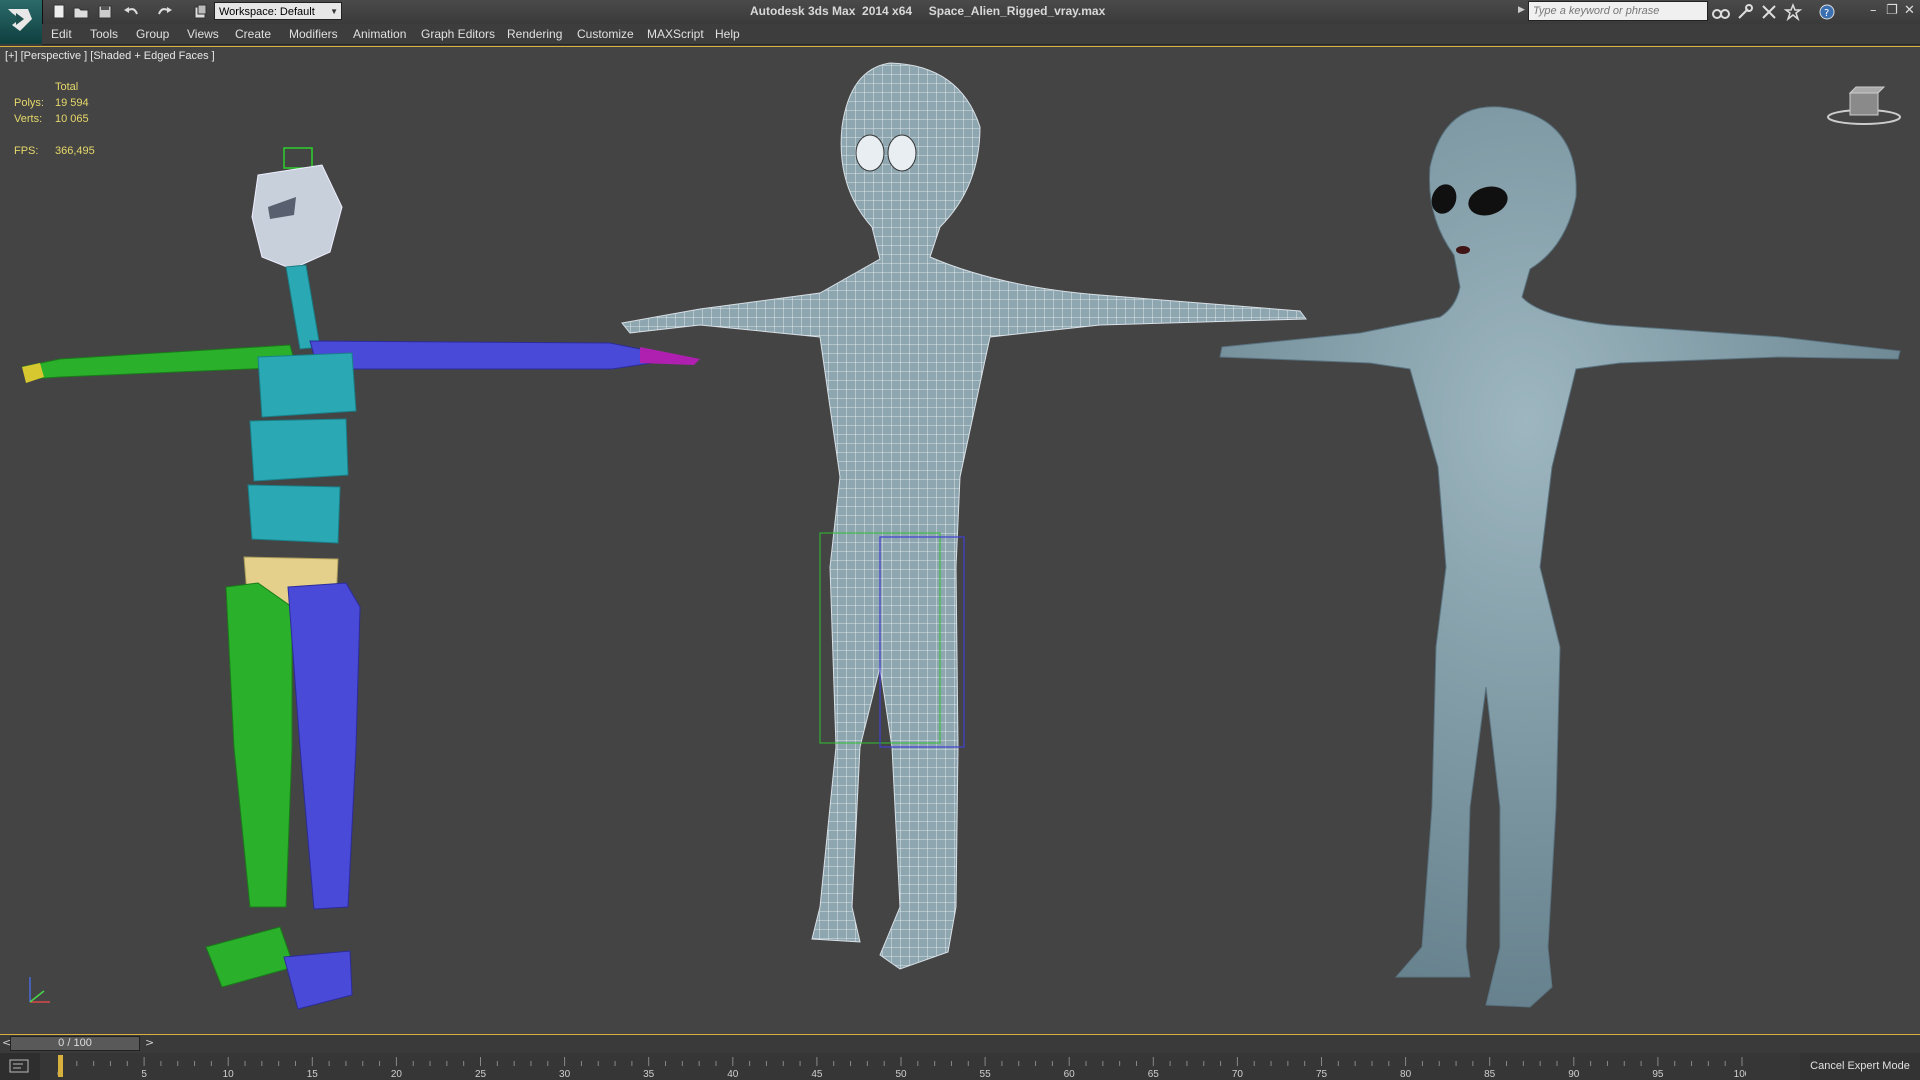 This screenshot has height=1080, width=1920. I want to click on workspace-dropdown: Workspace: Default ▼, so click(278, 11).